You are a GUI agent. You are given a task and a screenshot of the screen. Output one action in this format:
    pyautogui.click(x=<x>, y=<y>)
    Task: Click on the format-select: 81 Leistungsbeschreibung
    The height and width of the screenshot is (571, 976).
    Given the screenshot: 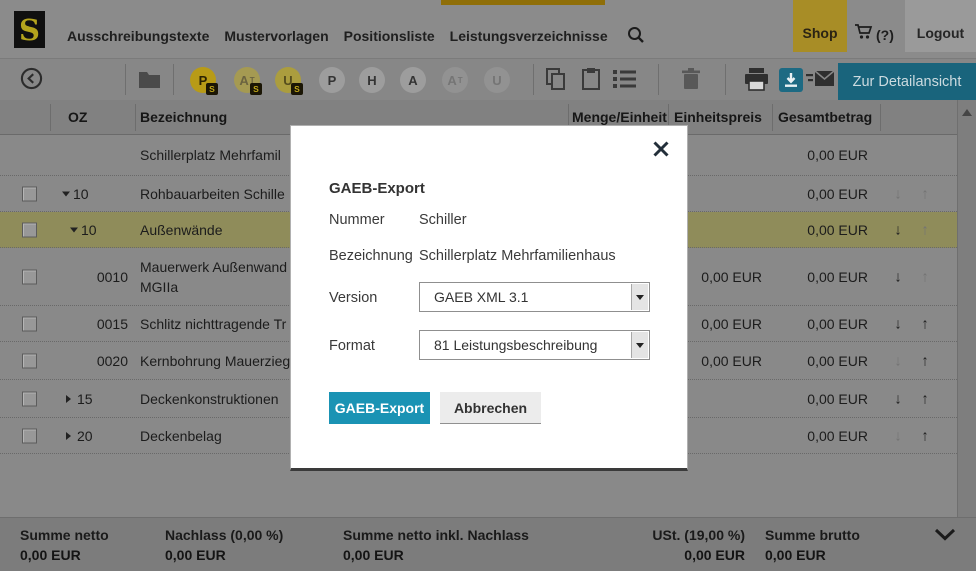 What is the action you would take?
    pyautogui.click(x=534, y=345)
    